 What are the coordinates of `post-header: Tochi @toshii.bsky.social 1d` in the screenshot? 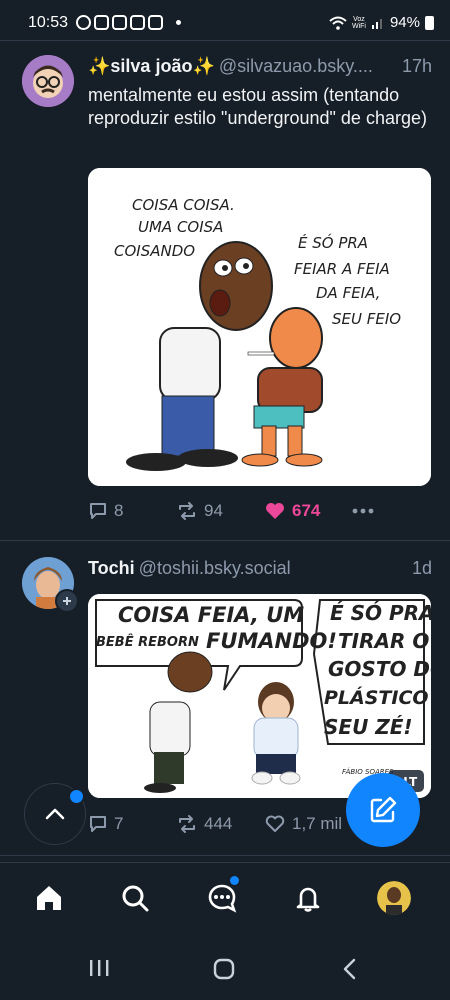 It's located at (260, 570).